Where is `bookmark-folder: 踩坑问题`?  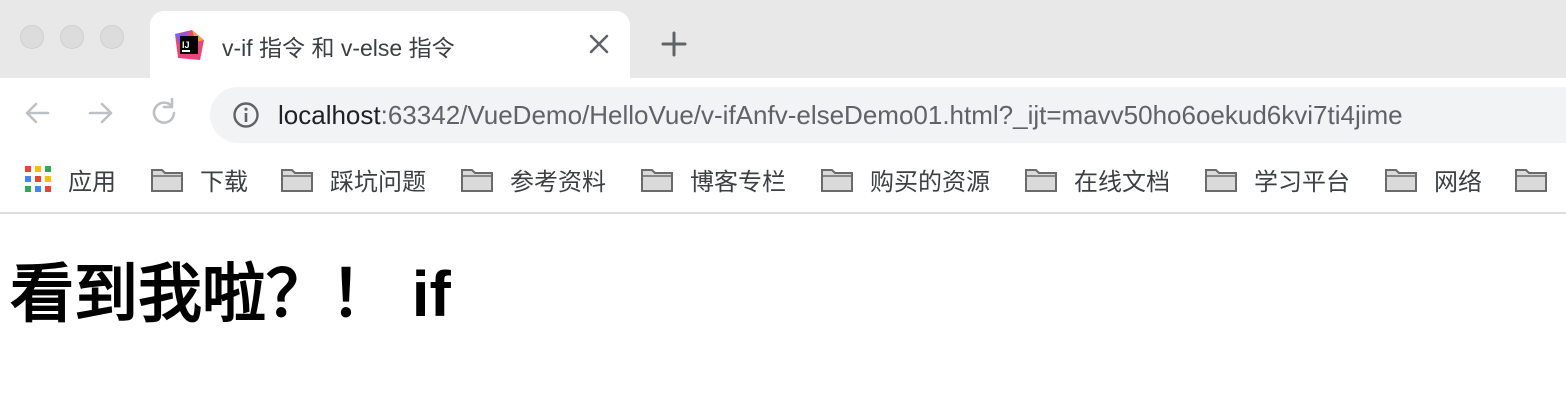
bookmark-folder: 踩坑问题 is located at coordinates (353, 179).